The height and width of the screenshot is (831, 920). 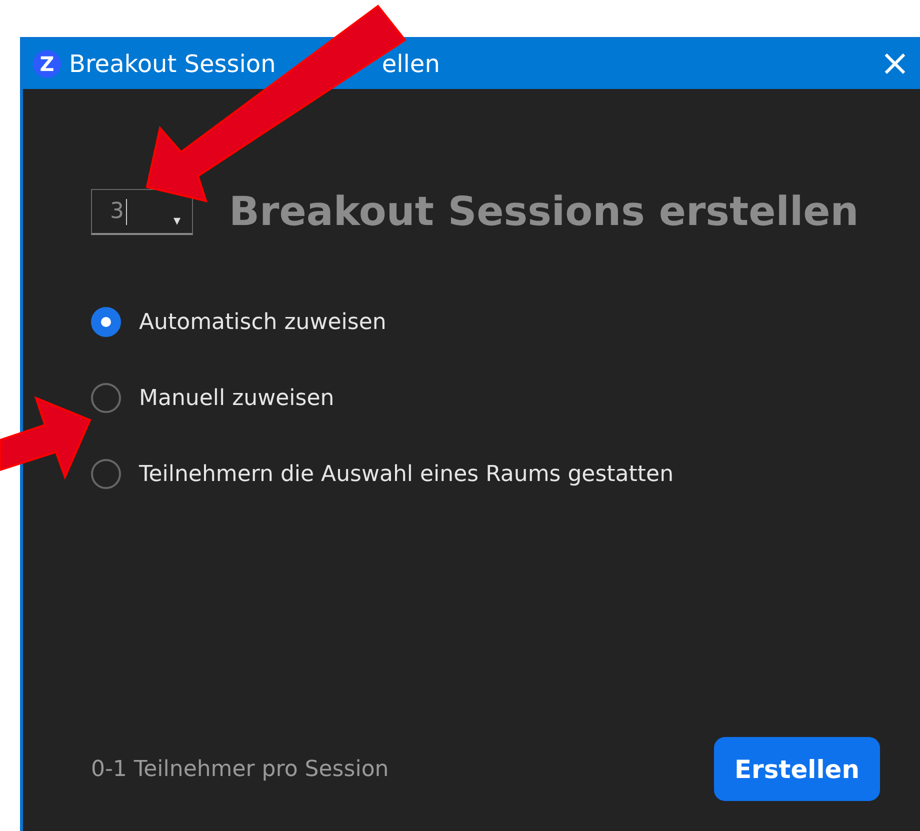 I want to click on participants-info: 0-1 Teilnehmer pro Session, so click(x=240, y=769).